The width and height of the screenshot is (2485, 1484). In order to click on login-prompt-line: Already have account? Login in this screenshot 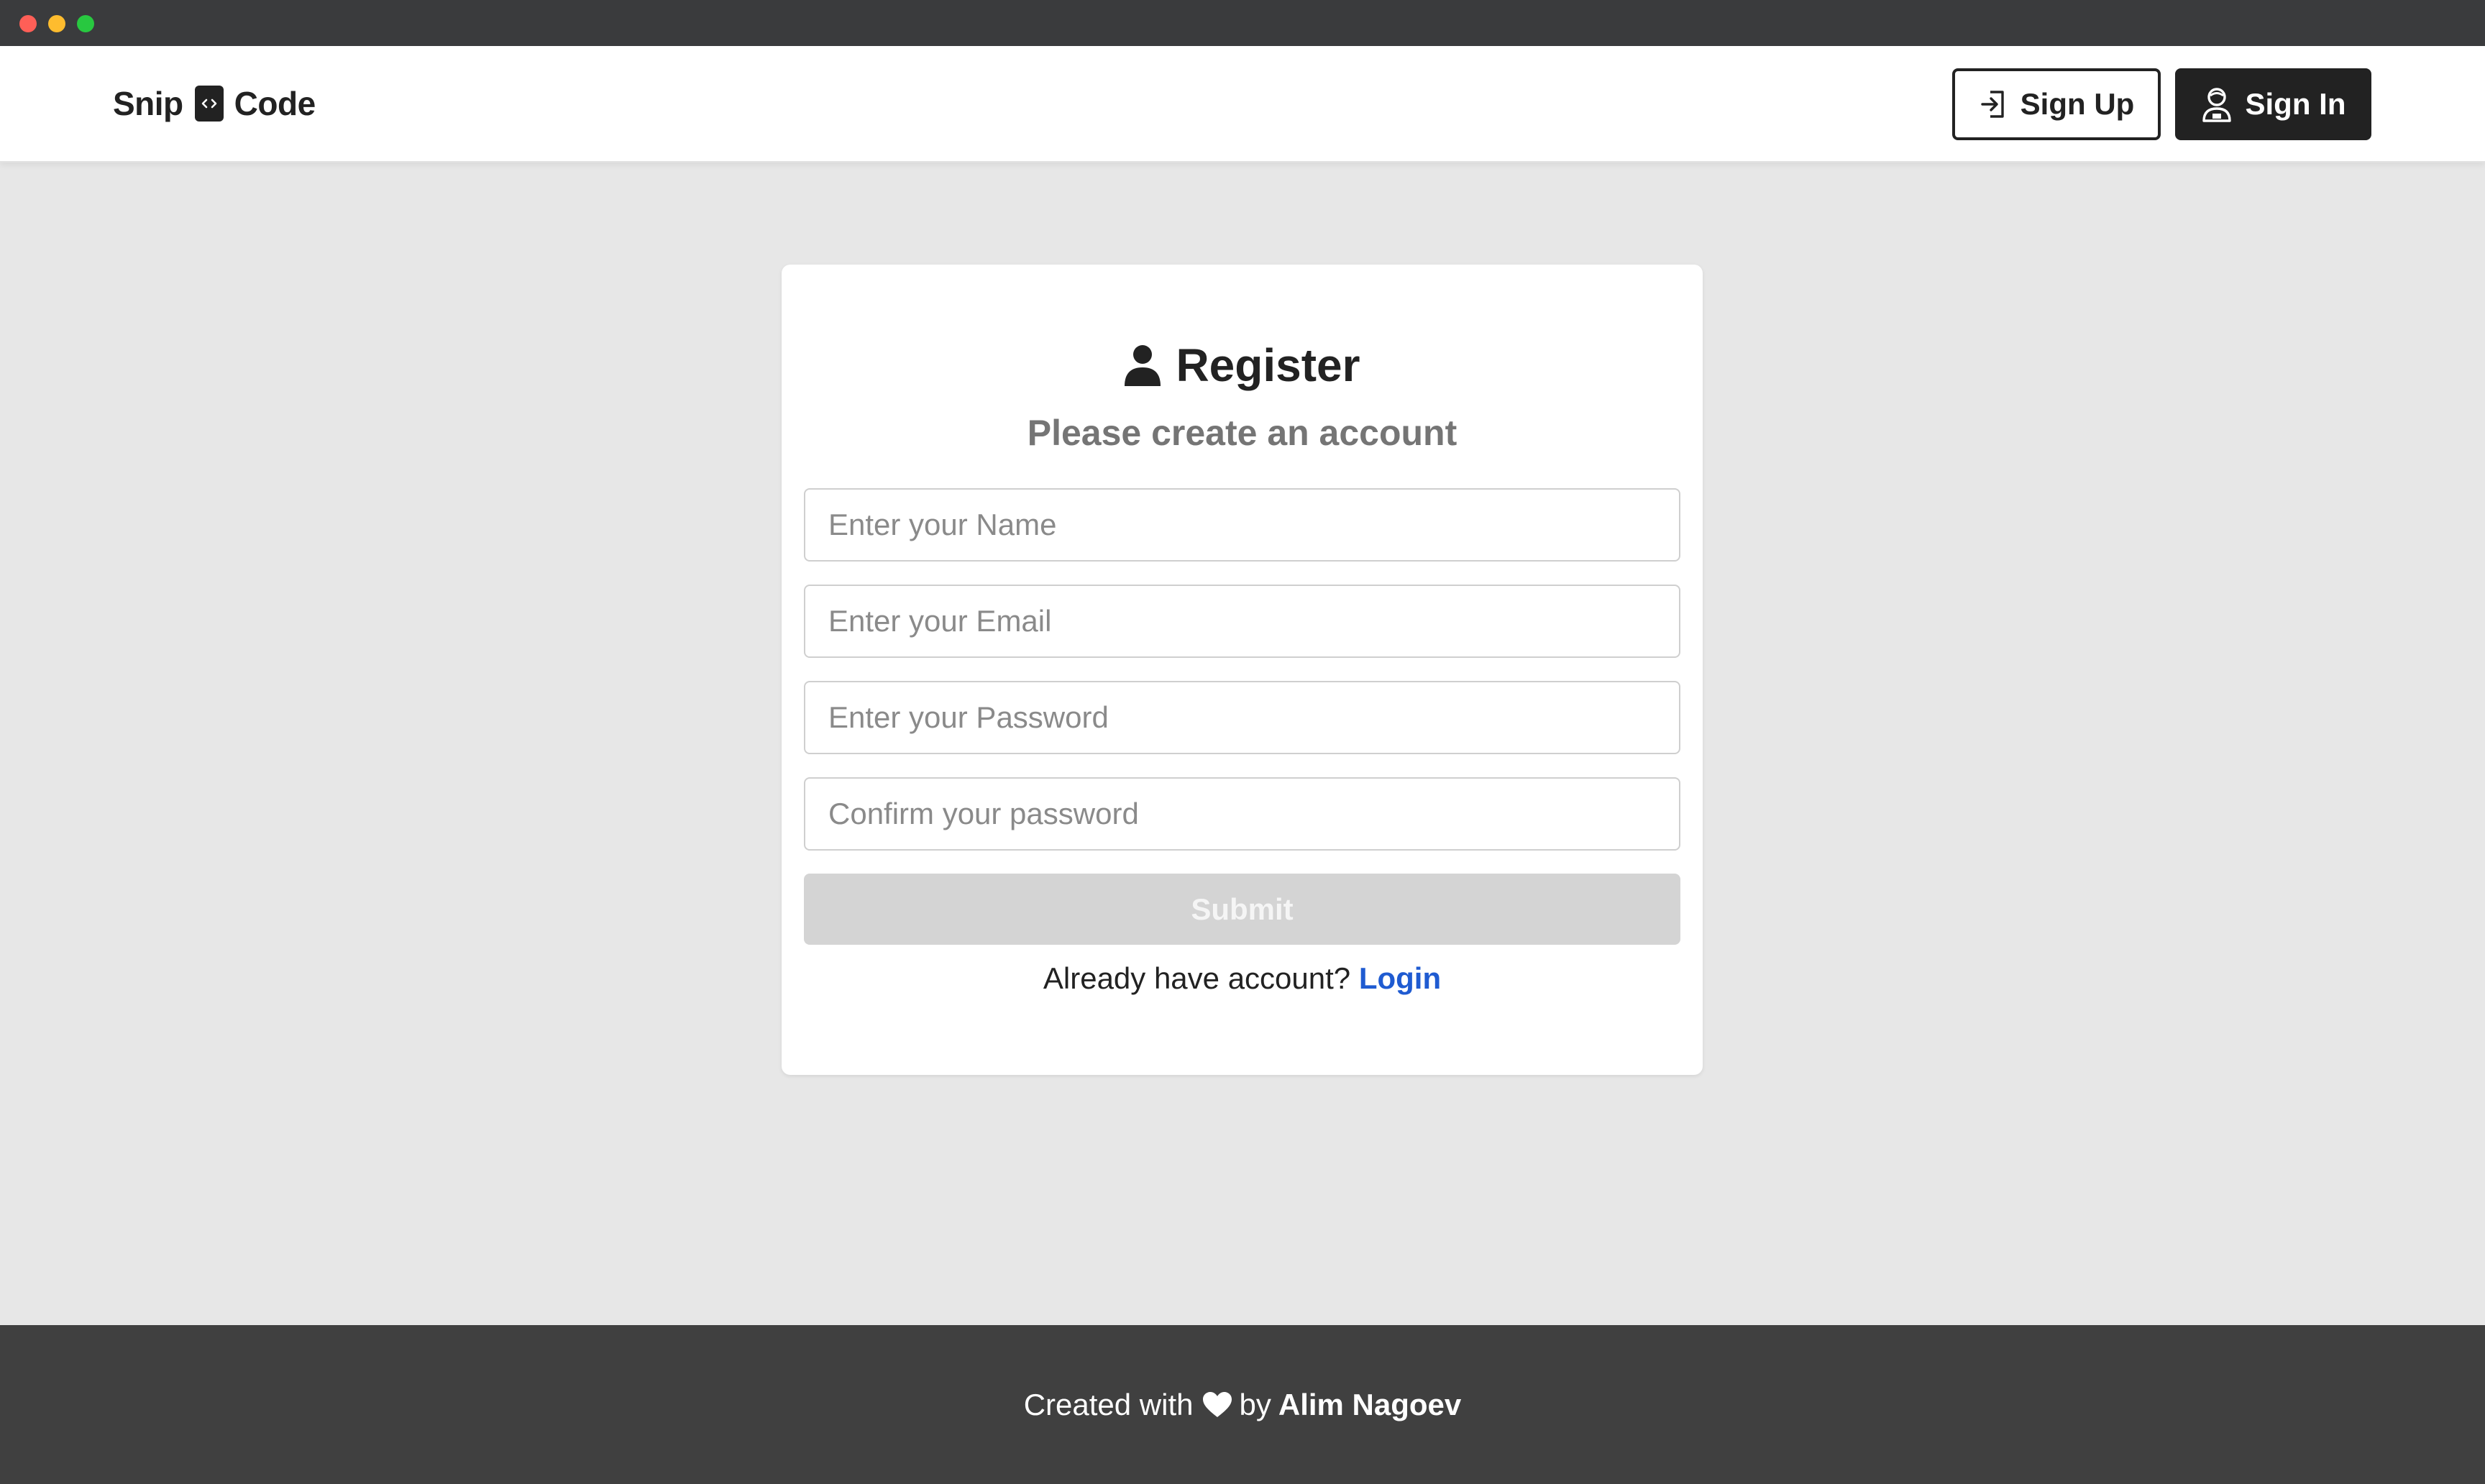, I will do `click(1242, 978)`.